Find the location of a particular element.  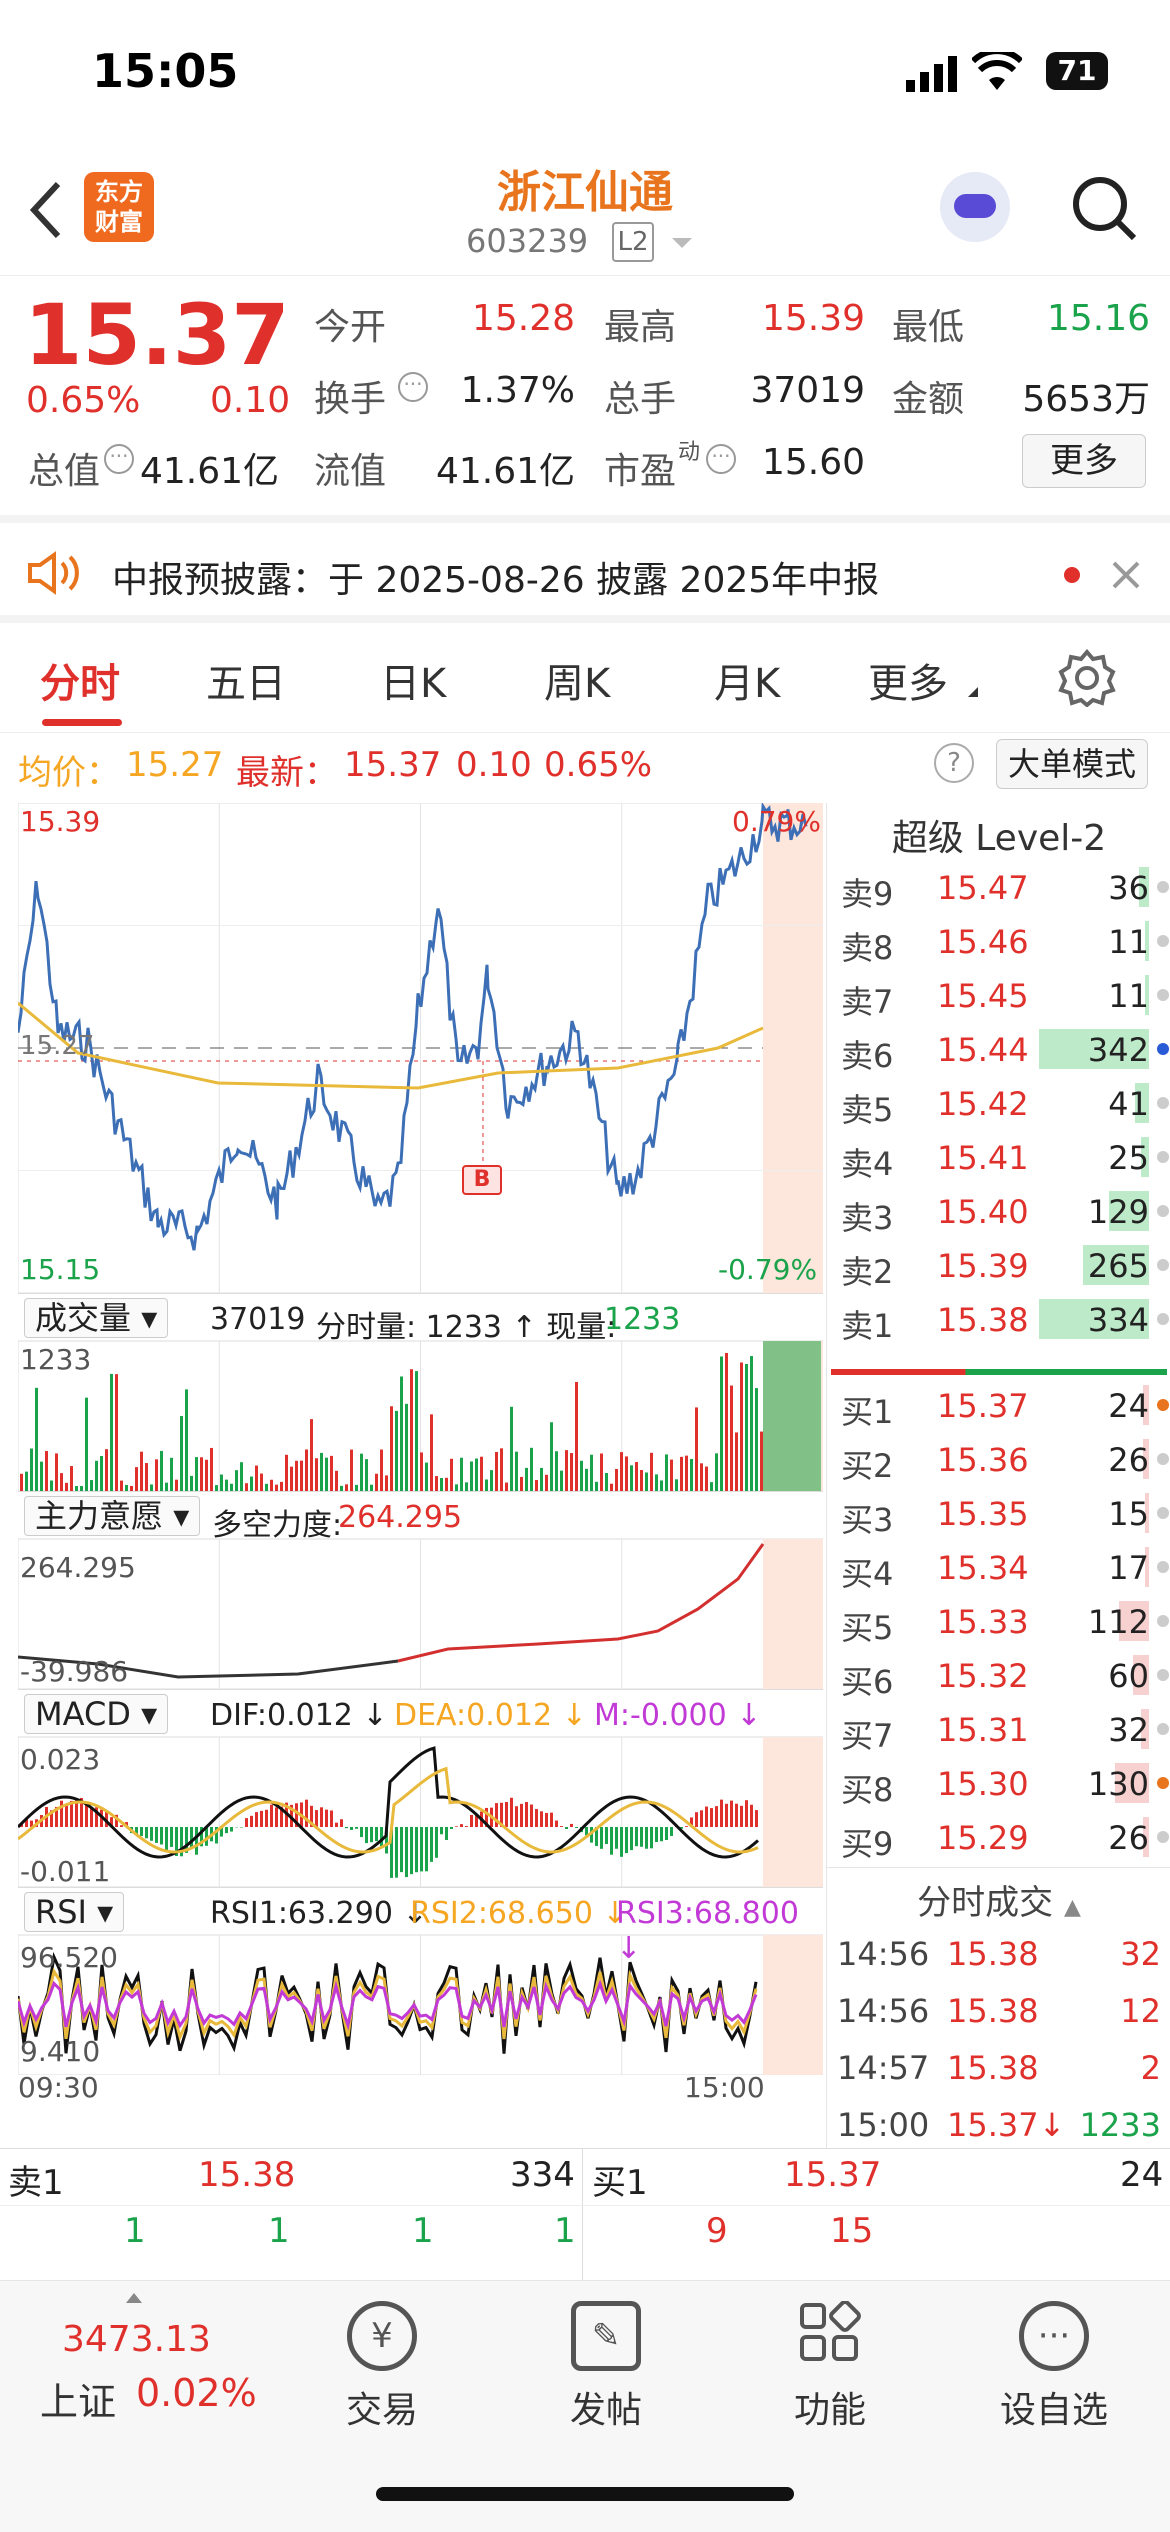

volume-selector-label: 成交量 is located at coordinates (83, 1318).